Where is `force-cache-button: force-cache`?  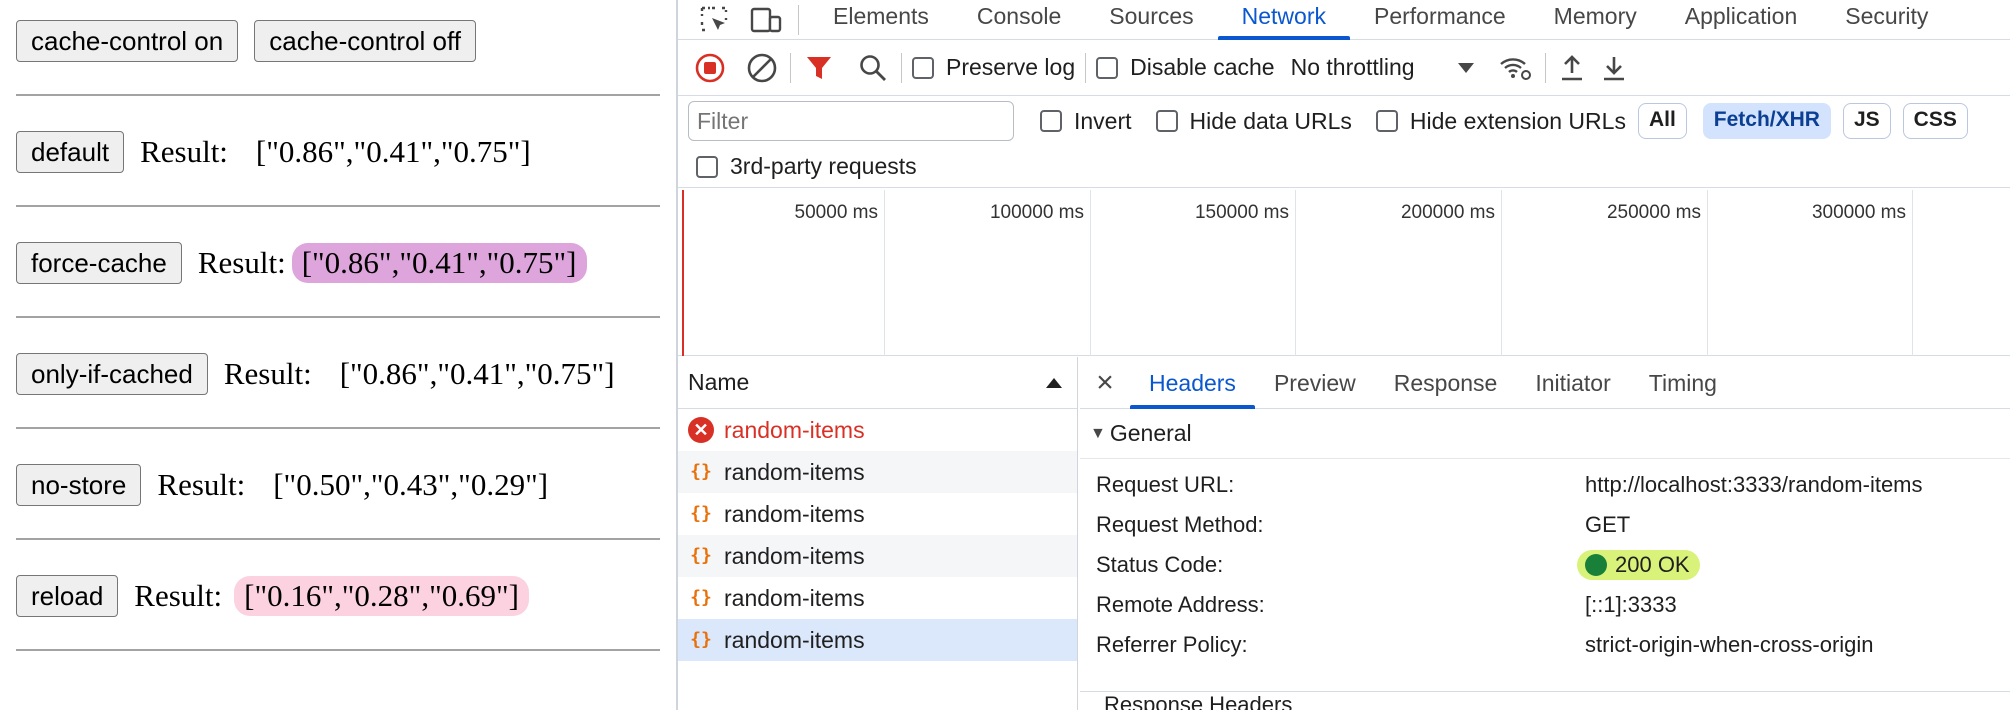 force-cache-button: force-cache is located at coordinates (99, 263).